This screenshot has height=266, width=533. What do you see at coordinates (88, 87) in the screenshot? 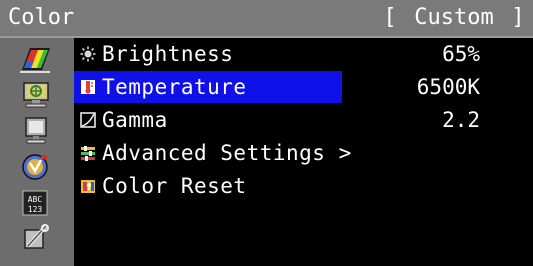
I see `temperature-icon` at bounding box center [88, 87].